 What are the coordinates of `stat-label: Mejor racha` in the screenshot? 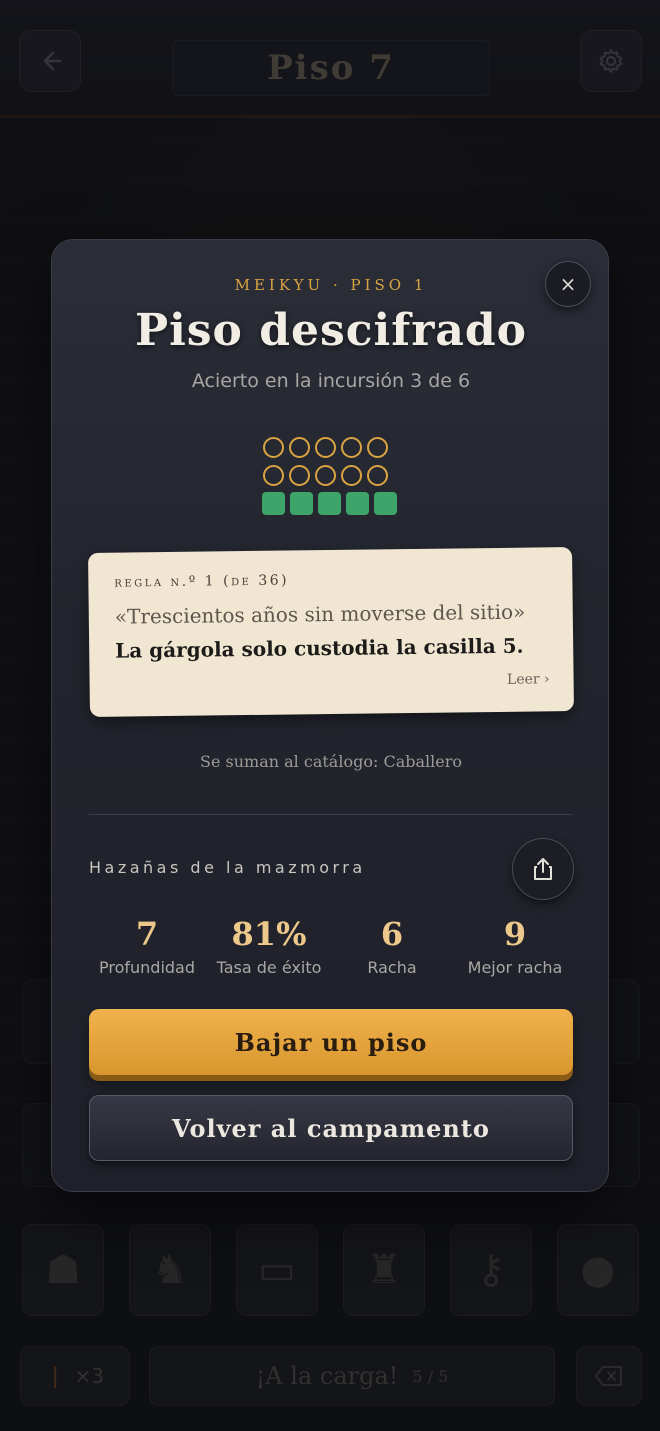 It's located at (515, 967).